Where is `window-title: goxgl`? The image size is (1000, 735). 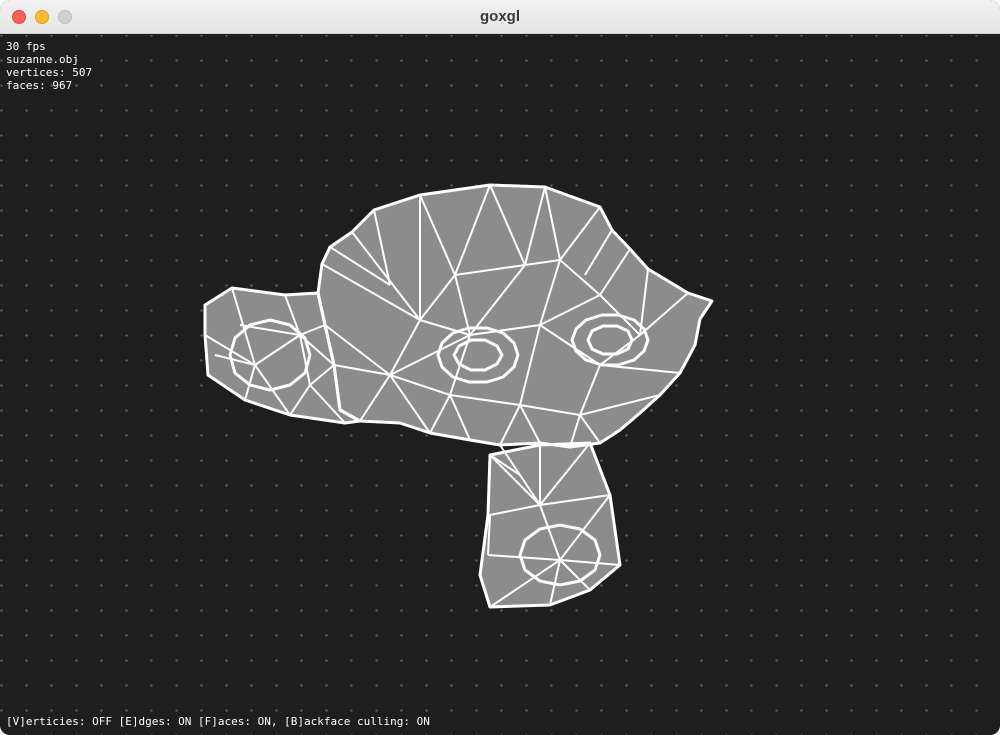
window-title: goxgl is located at coordinates (500, 16).